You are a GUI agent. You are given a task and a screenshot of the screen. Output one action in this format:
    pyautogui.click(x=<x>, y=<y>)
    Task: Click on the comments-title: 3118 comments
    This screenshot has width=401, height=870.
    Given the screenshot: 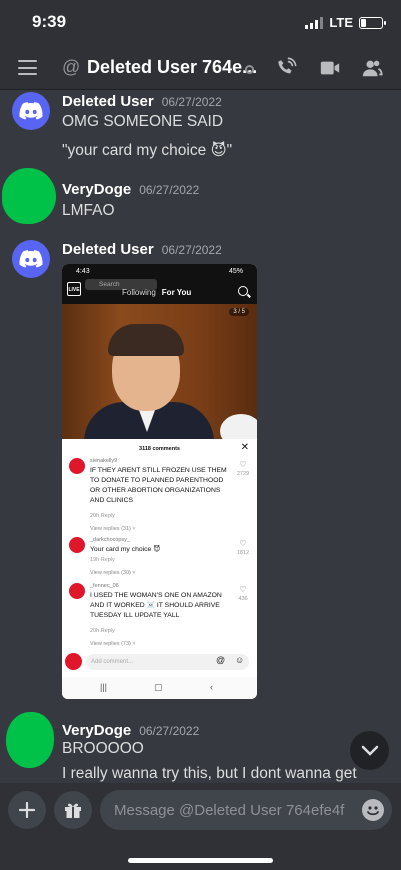 What is the action you would take?
    pyautogui.click(x=159, y=449)
    